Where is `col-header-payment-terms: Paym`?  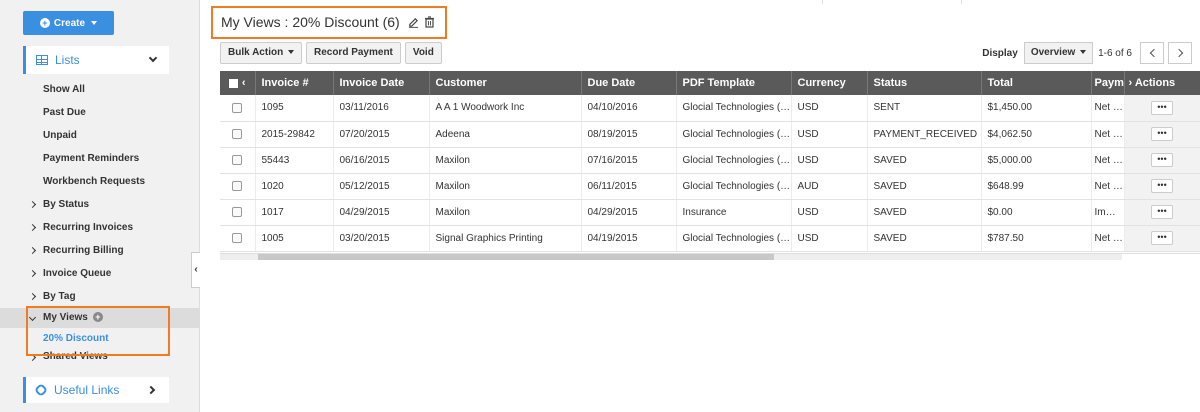 col-header-payment-terms: Paym is located at coordinates (1108, 83).